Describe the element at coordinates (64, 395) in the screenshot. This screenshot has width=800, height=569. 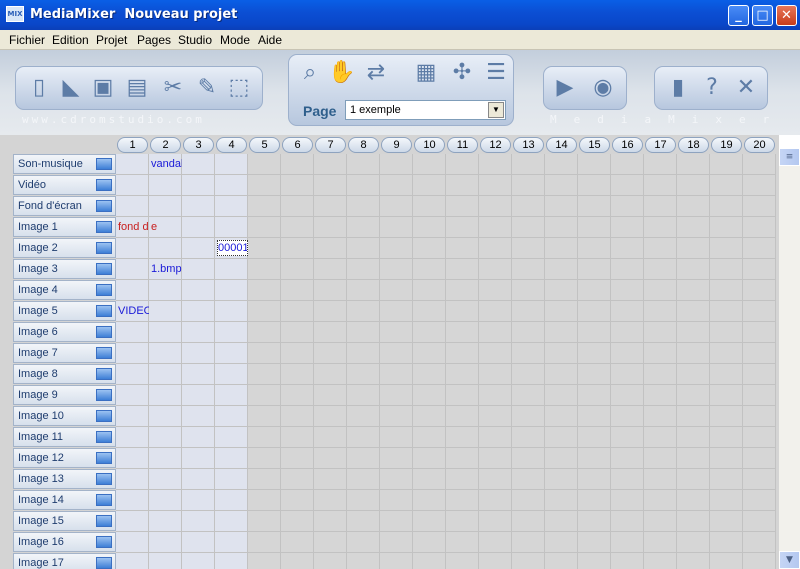
I see `row-header: Image 9` at that location.